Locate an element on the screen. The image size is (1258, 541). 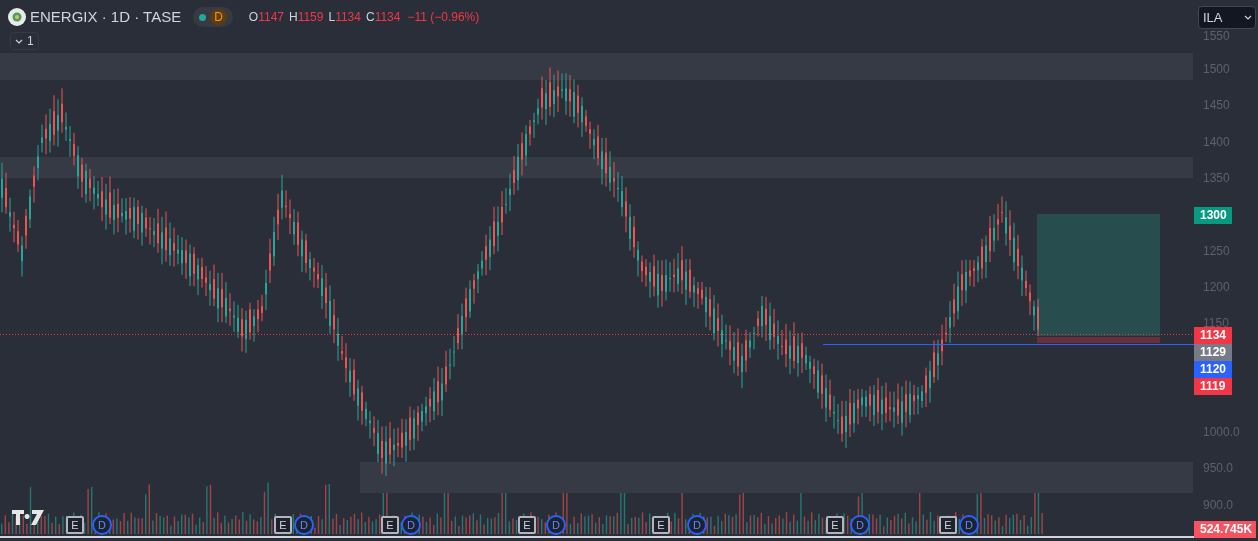
tradingview-logo-icon is located at coordinates (28, 517).